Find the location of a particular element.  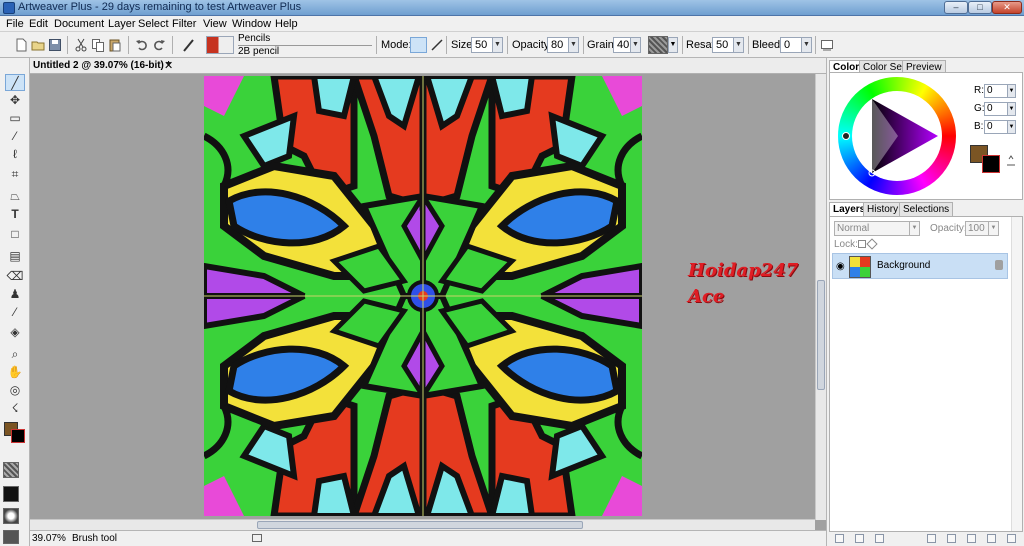

bucket-icon: ◈ is located at coordinates (15, 332).